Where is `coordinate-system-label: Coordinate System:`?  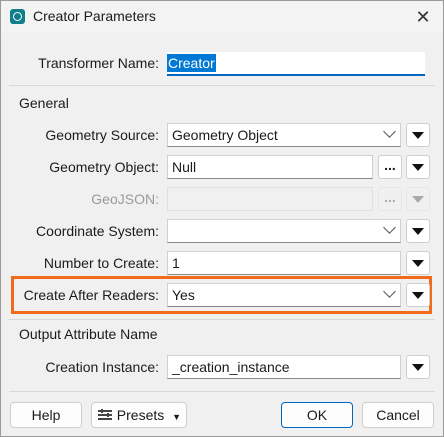 coordinate-system-label: Coordinate System: is located at coordinates (97, 231).